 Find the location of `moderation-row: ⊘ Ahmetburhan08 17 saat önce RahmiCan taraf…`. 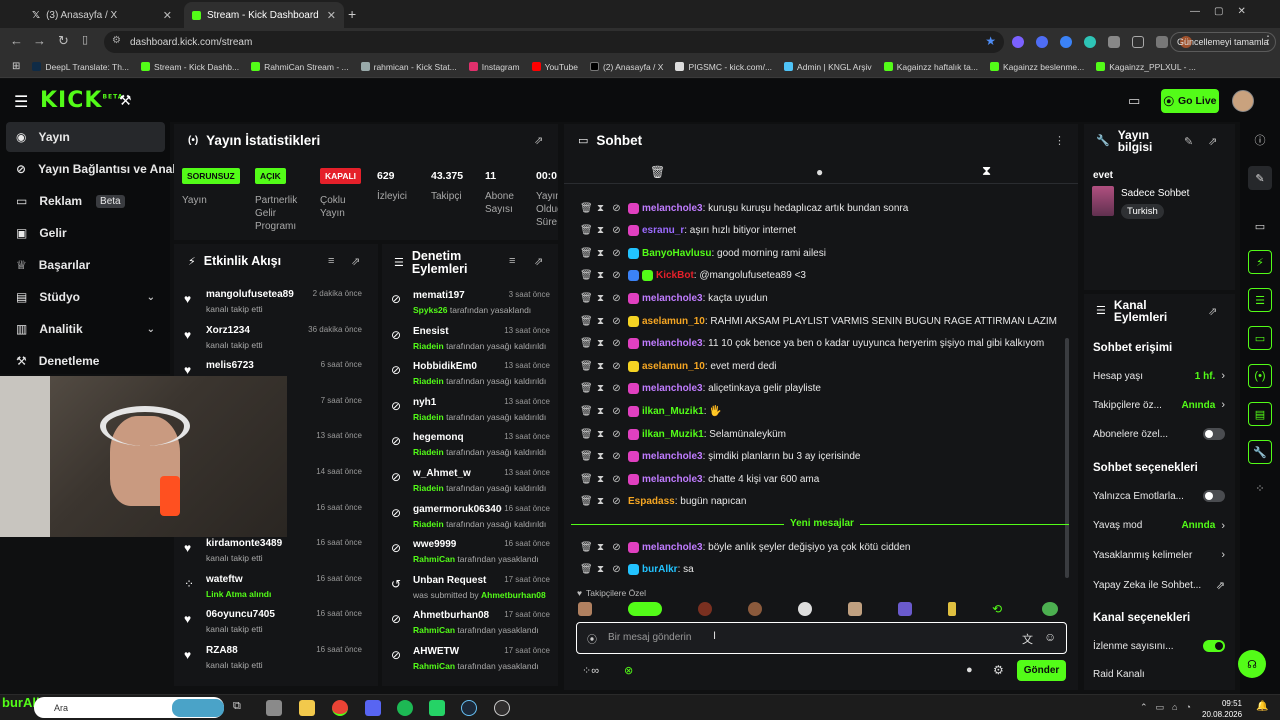

moderation-row: ⊘ Ahmetburhan08 17 saat önce RahmiCan taraf… is located at coordinates (470, 623).